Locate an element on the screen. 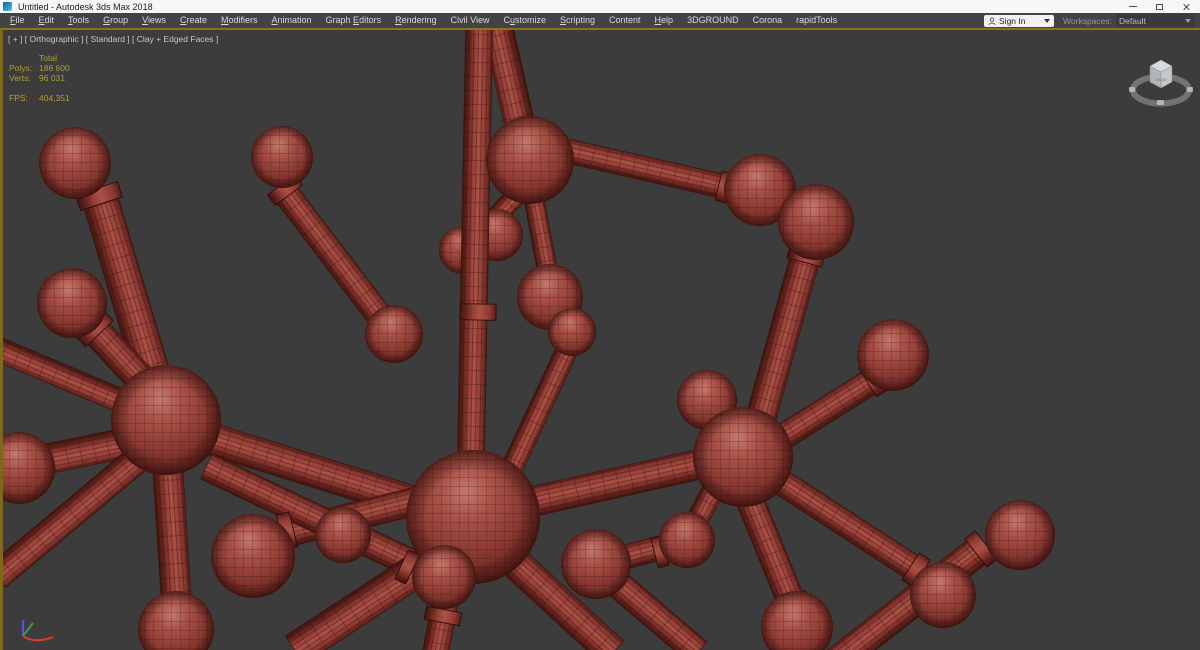 This screenshot has height=650, width=1200. menu-item-help: Help is located at coordinates (664, 20).